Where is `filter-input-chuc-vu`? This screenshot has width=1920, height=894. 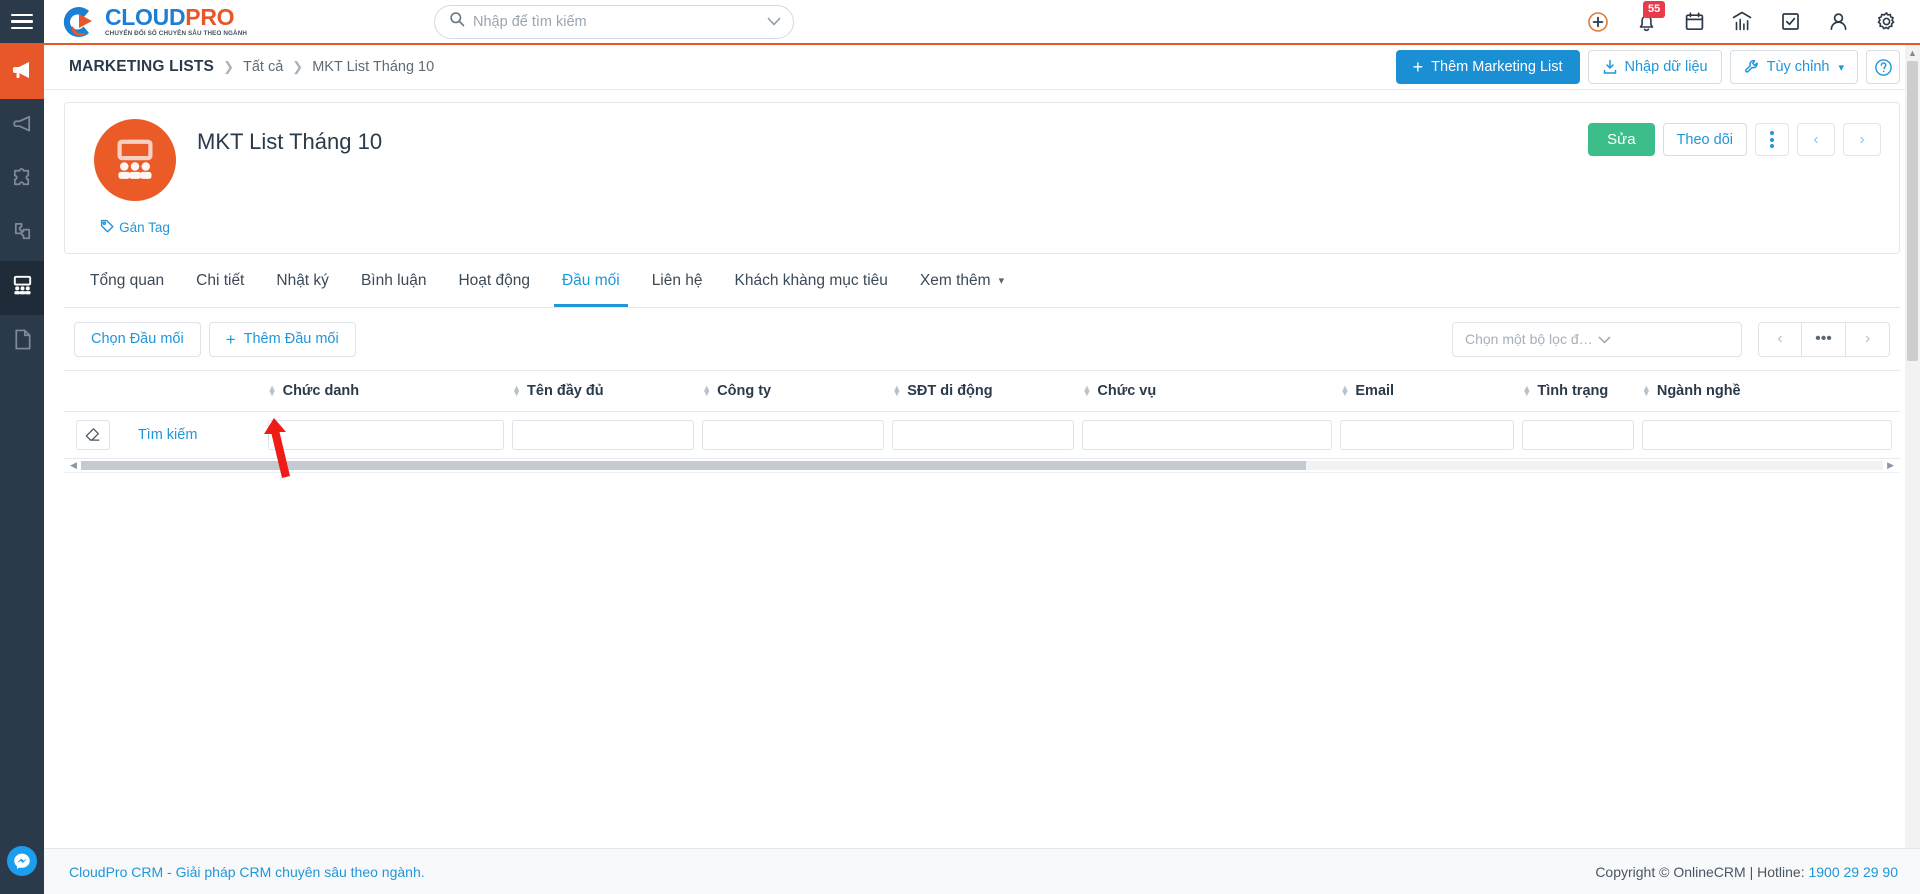
filter-input-chuc-vu is located at coordinates (1207, 435).